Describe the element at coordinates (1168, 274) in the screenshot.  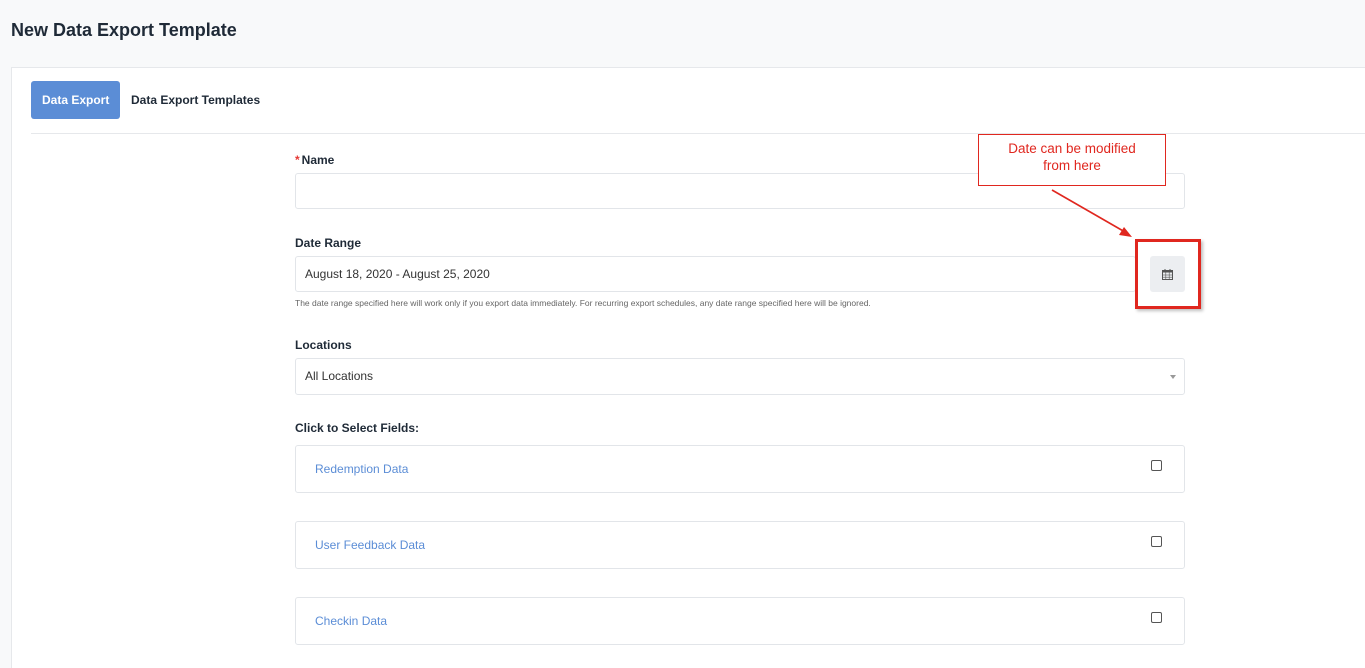
I see `annotation-highlight-box` at that location.